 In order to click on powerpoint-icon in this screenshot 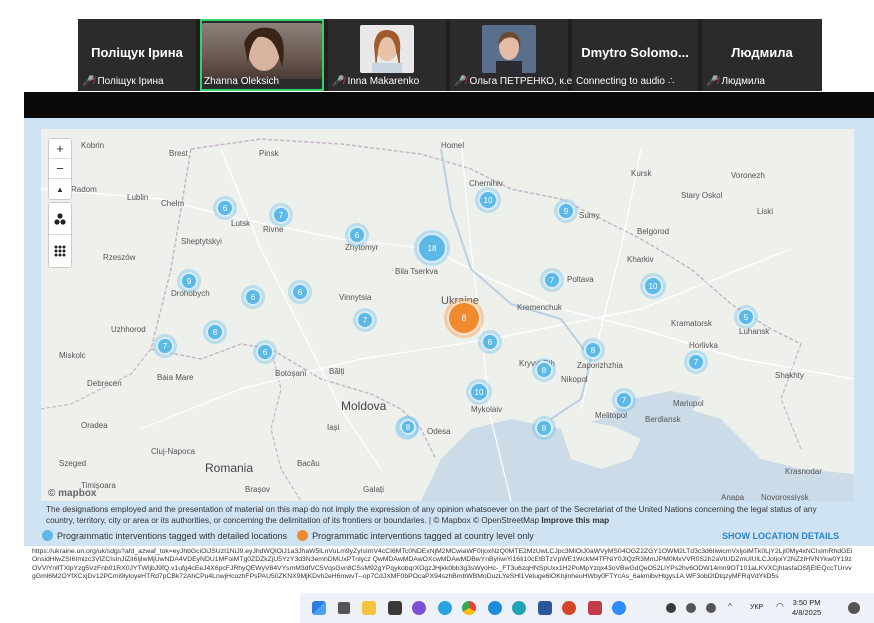, I will do `click(569, 608)`.